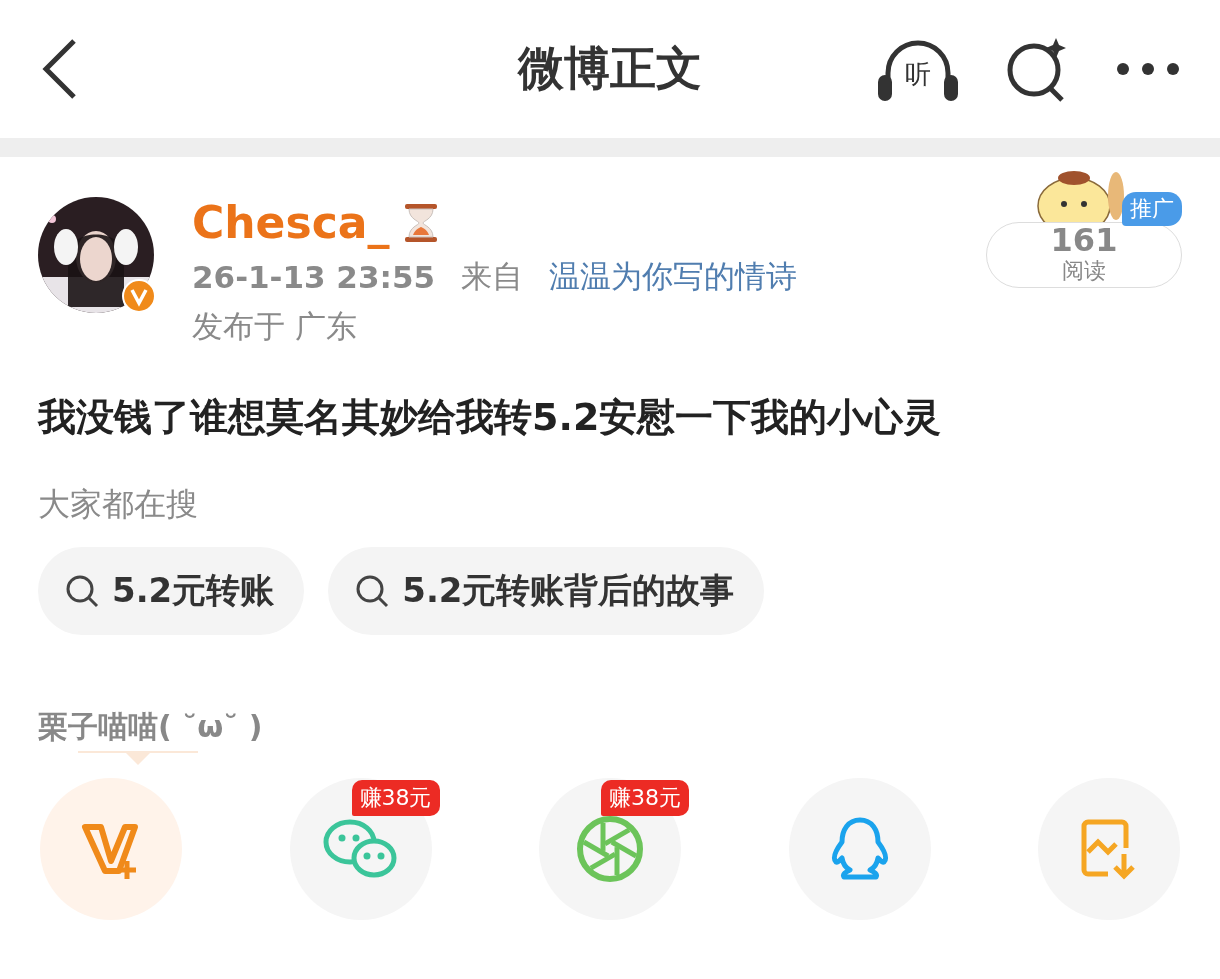 This screenshot has width=1220, height=979. I want to click on promo-tag: 推广, so click(1152, 209).